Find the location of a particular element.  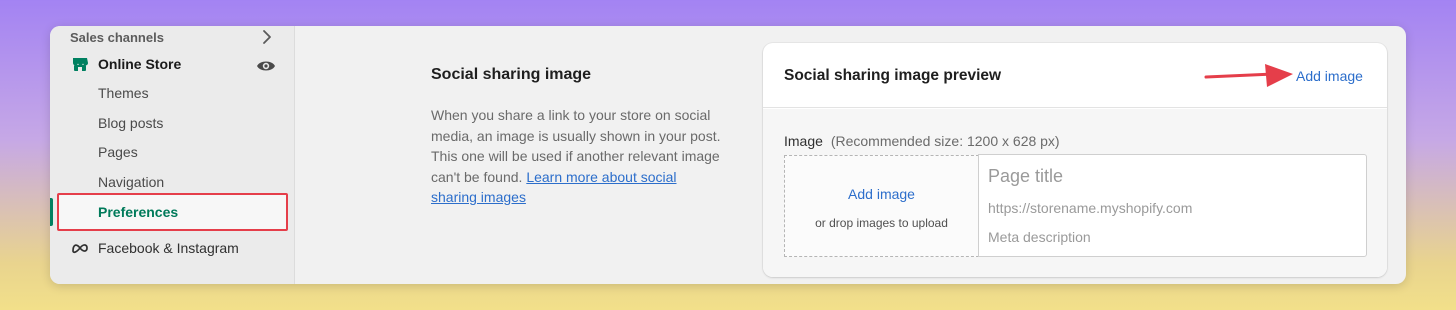

sidebar-item-themes: Themes is located at coordinates (123, 93).